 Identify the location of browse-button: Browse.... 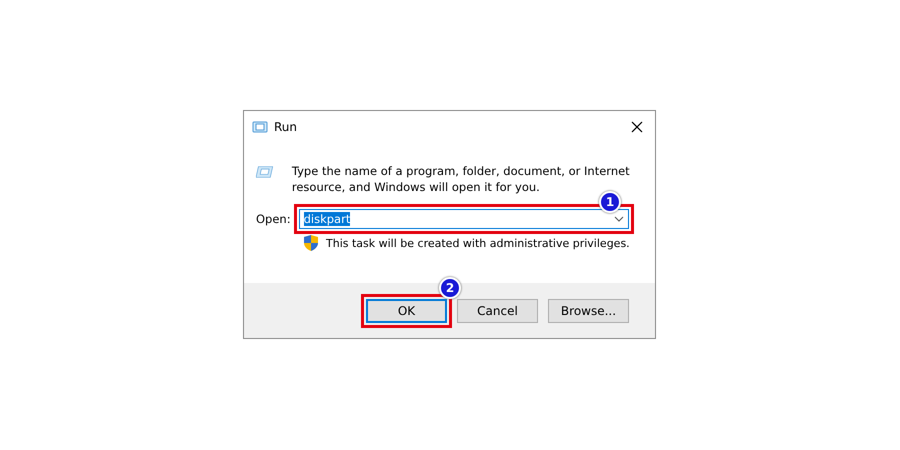
(588, 310).